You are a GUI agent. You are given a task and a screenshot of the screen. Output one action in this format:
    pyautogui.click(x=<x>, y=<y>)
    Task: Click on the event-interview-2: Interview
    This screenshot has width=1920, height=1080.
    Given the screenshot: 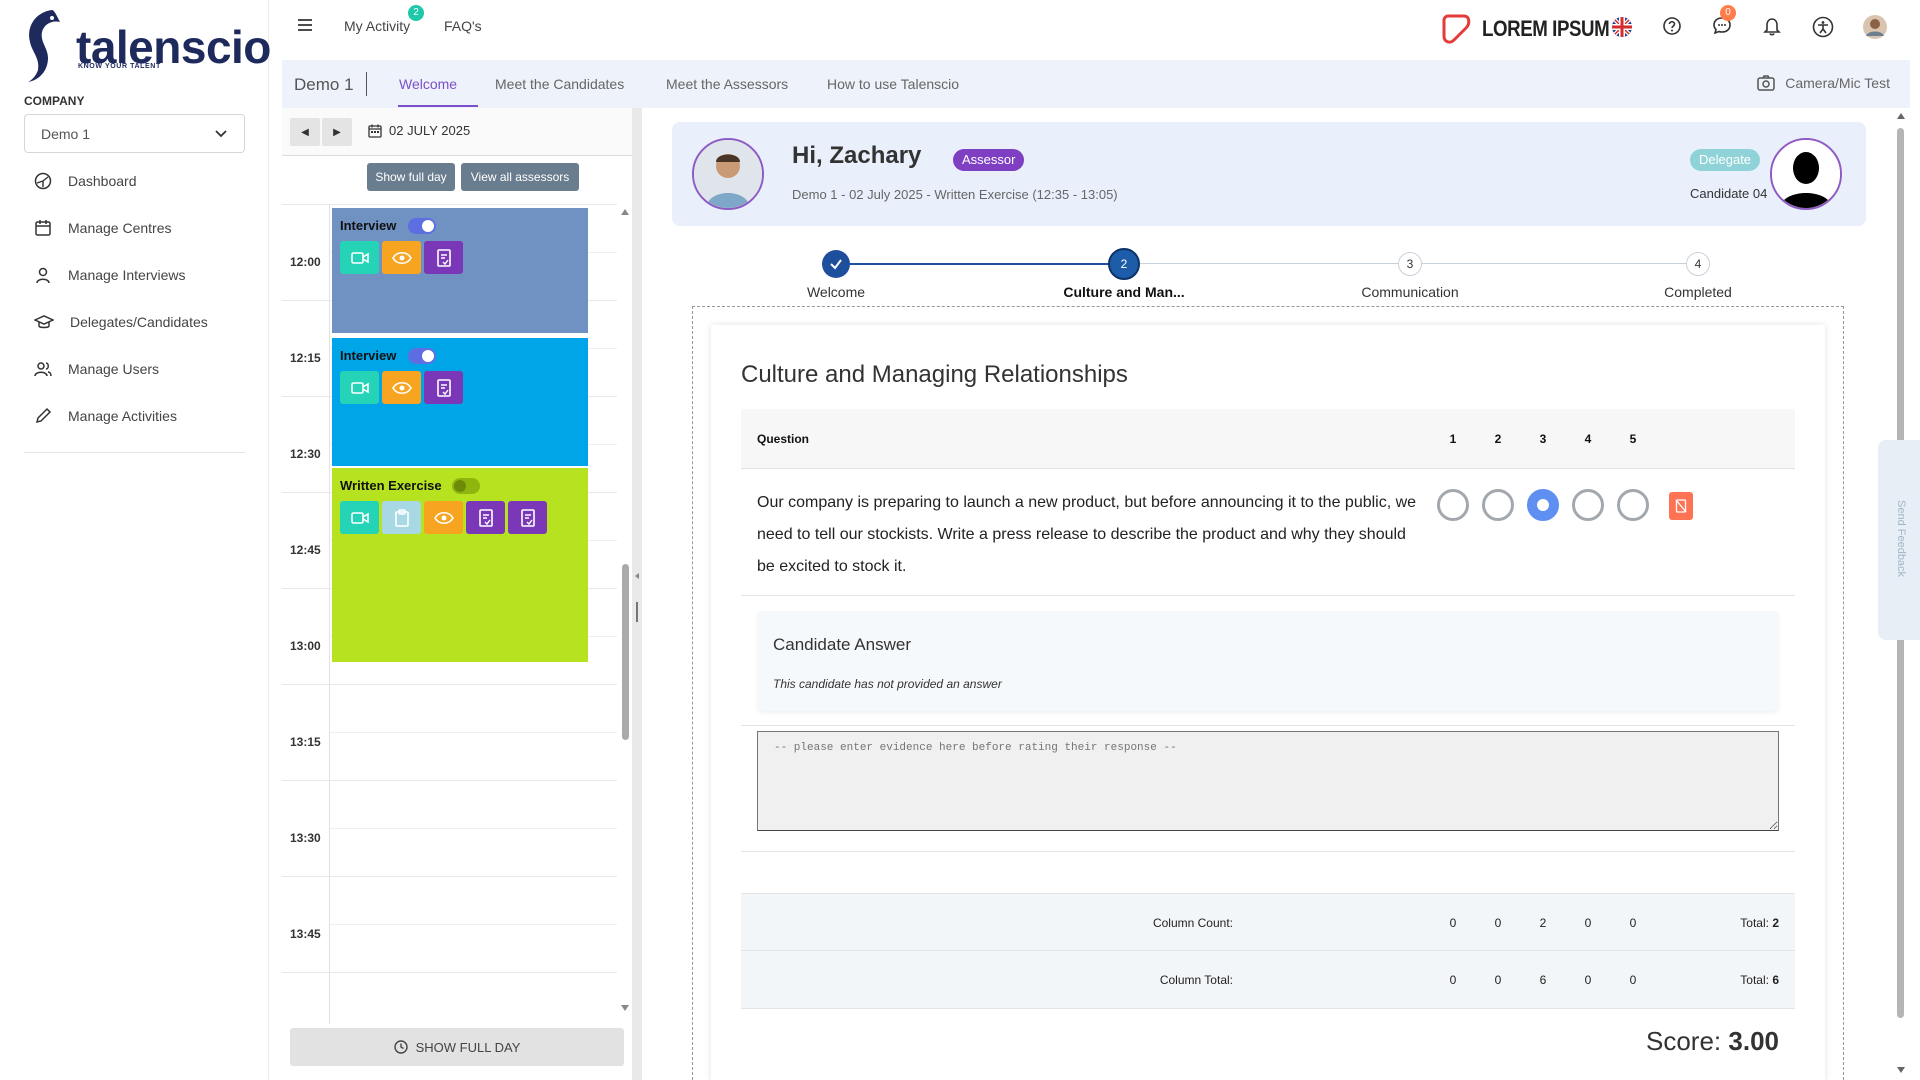 What is the action you would take?
    pyautogui.click(x=460, y=402)
    